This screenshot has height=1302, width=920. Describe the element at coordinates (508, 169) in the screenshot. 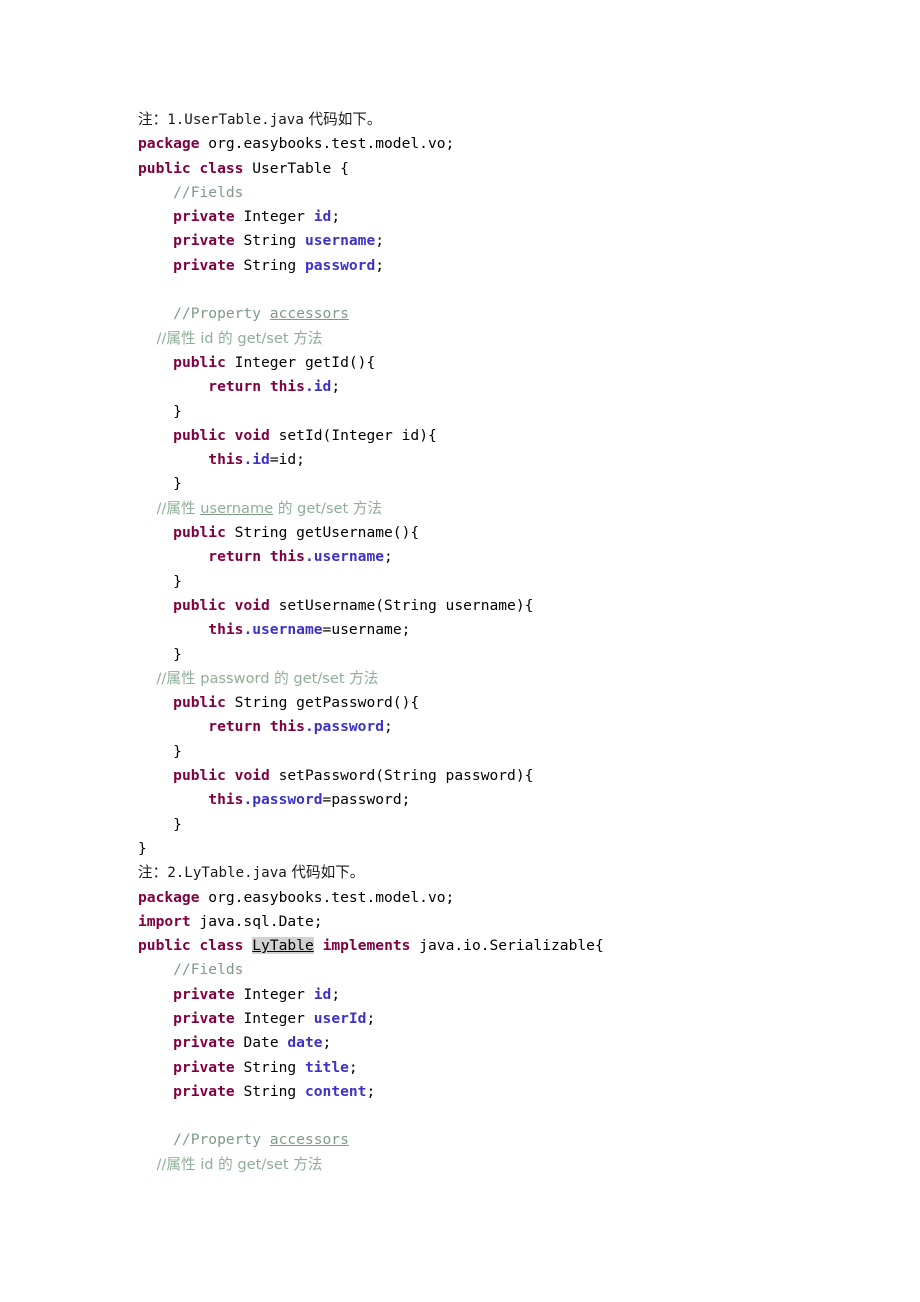

I see `code-line: public class UserTable {` at that location.